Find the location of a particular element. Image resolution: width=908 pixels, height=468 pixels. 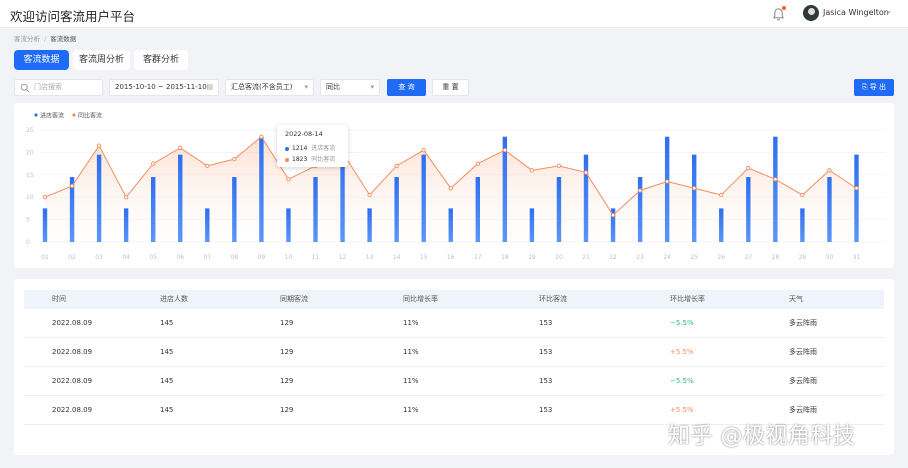

watermark: 知乎 @极视角科技 is located at coordinates (762, 436).